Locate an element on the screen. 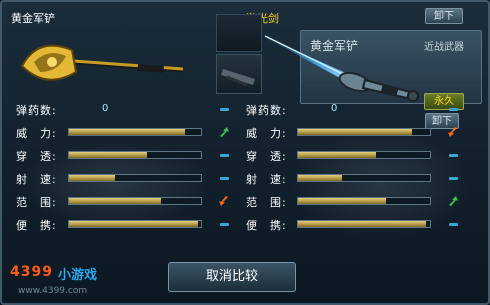 Image resolution: width=490 pixels, height=305 pixels. weapon-type: 近战武器 is located at coordinates (444, 47).